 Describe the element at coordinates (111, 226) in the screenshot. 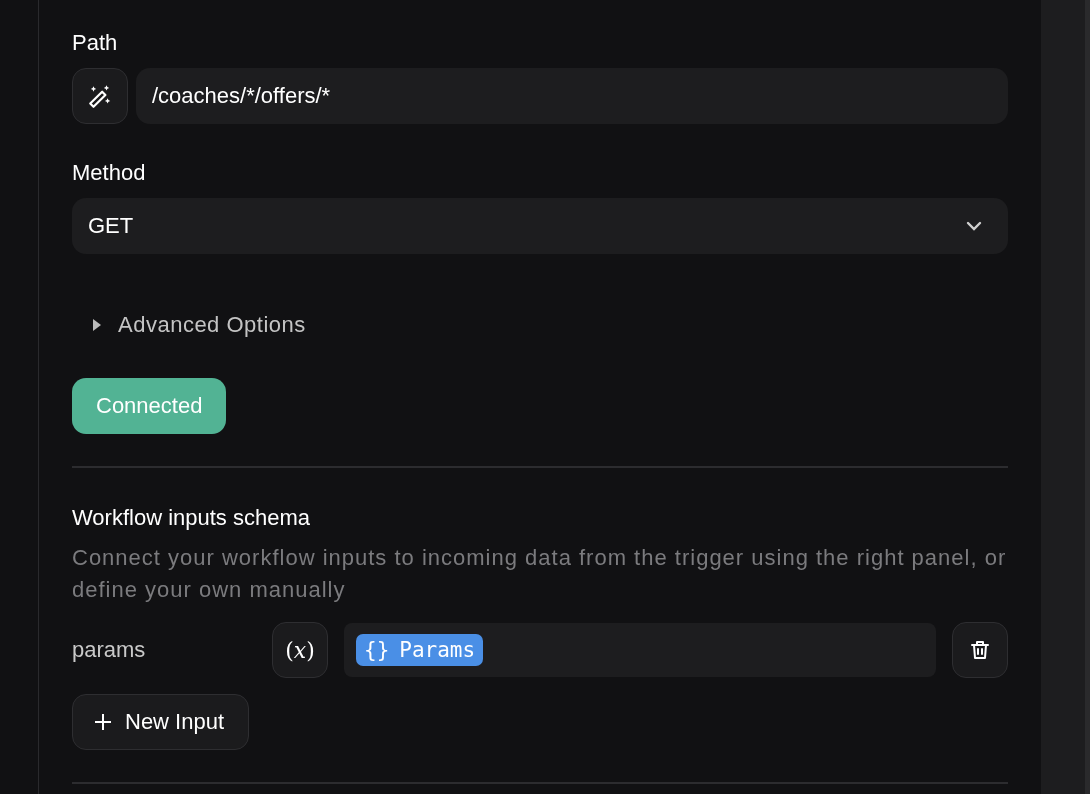

I see `dropdown-value: GET` at that location.